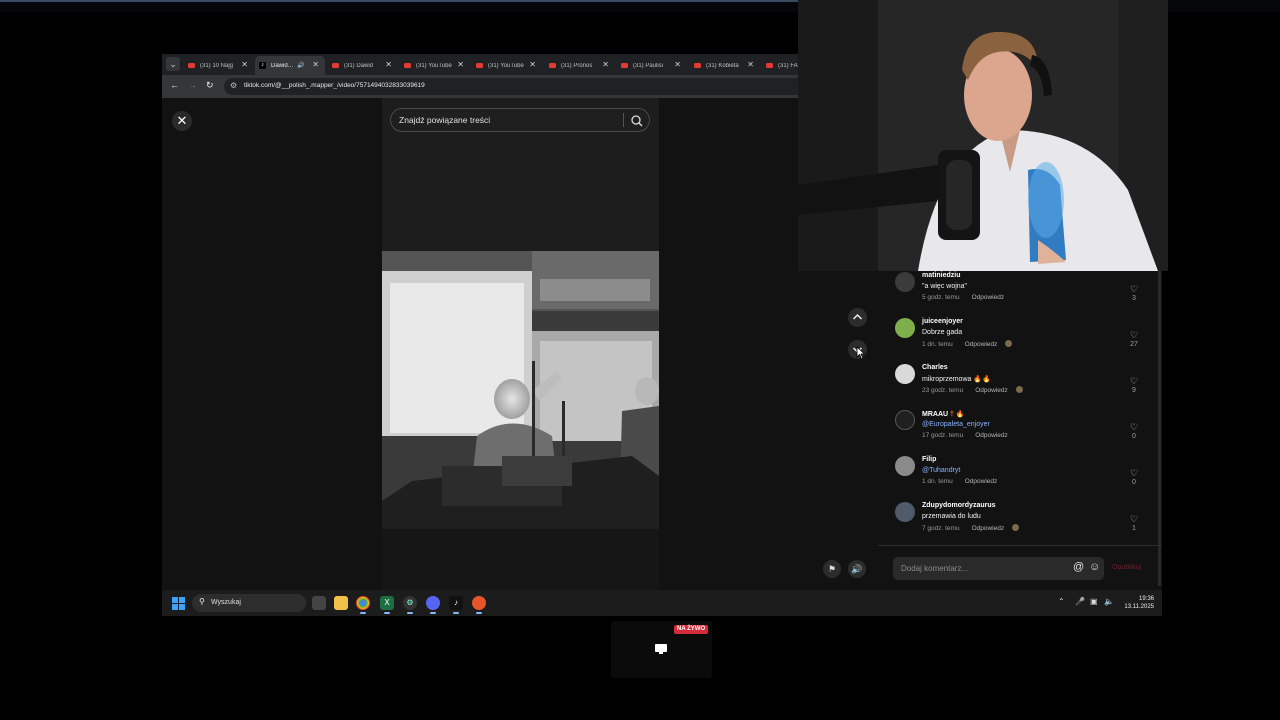 This screenshot has width=1280, height=720. Describe the element at coordinates (363, 65) in the screenshot. I see `tab-3: (31) Dawid ✕` at that location.